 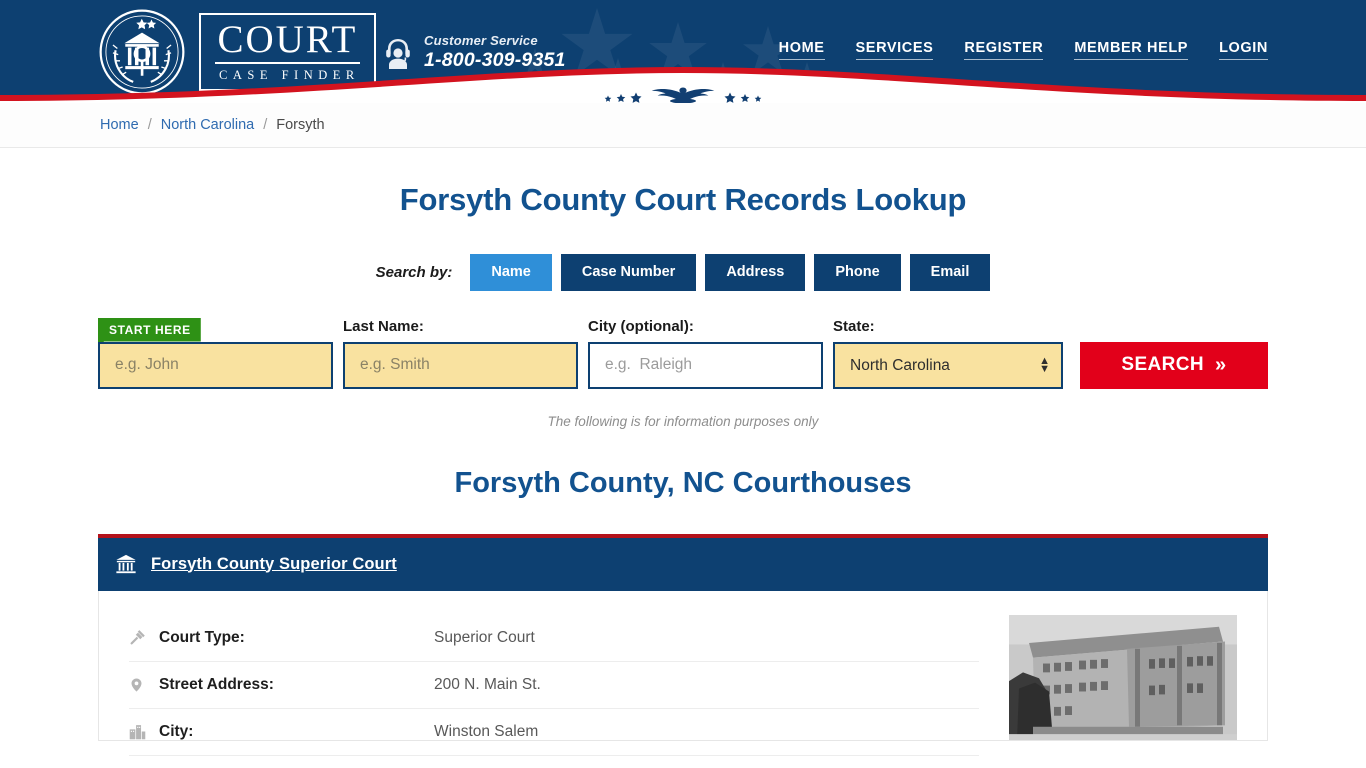 What do you see at coordinates (486, 731) in the screenshot?
I see `detail-value: Winston Salem` at bounding box center [486, 731].